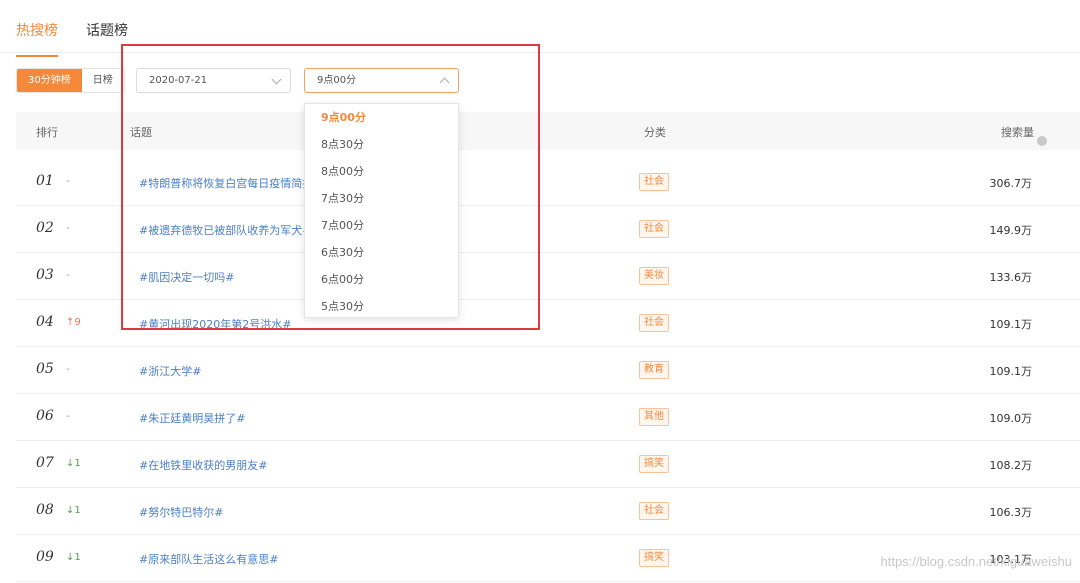 The height and width of the screenshot is (583, 1080). I want to click on chevron-down-icon, so click(276, 79).